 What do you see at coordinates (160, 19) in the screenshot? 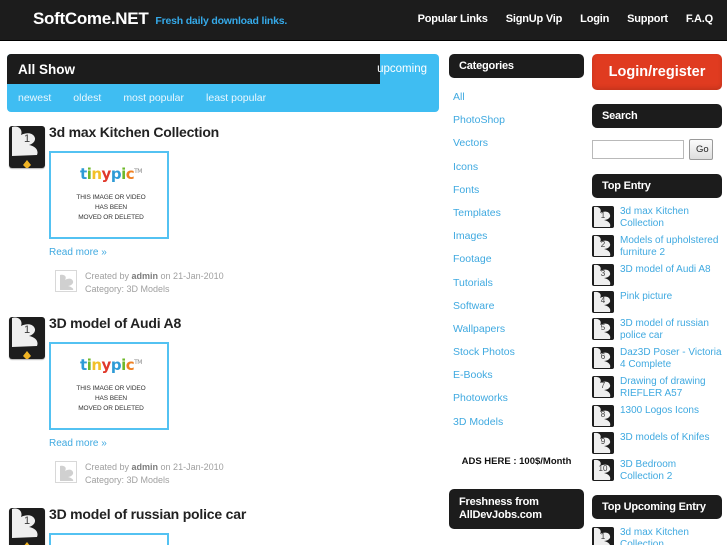
I see `brand: SoftCome.NET Fresh daily download links.` at bounding box center [160, 19].